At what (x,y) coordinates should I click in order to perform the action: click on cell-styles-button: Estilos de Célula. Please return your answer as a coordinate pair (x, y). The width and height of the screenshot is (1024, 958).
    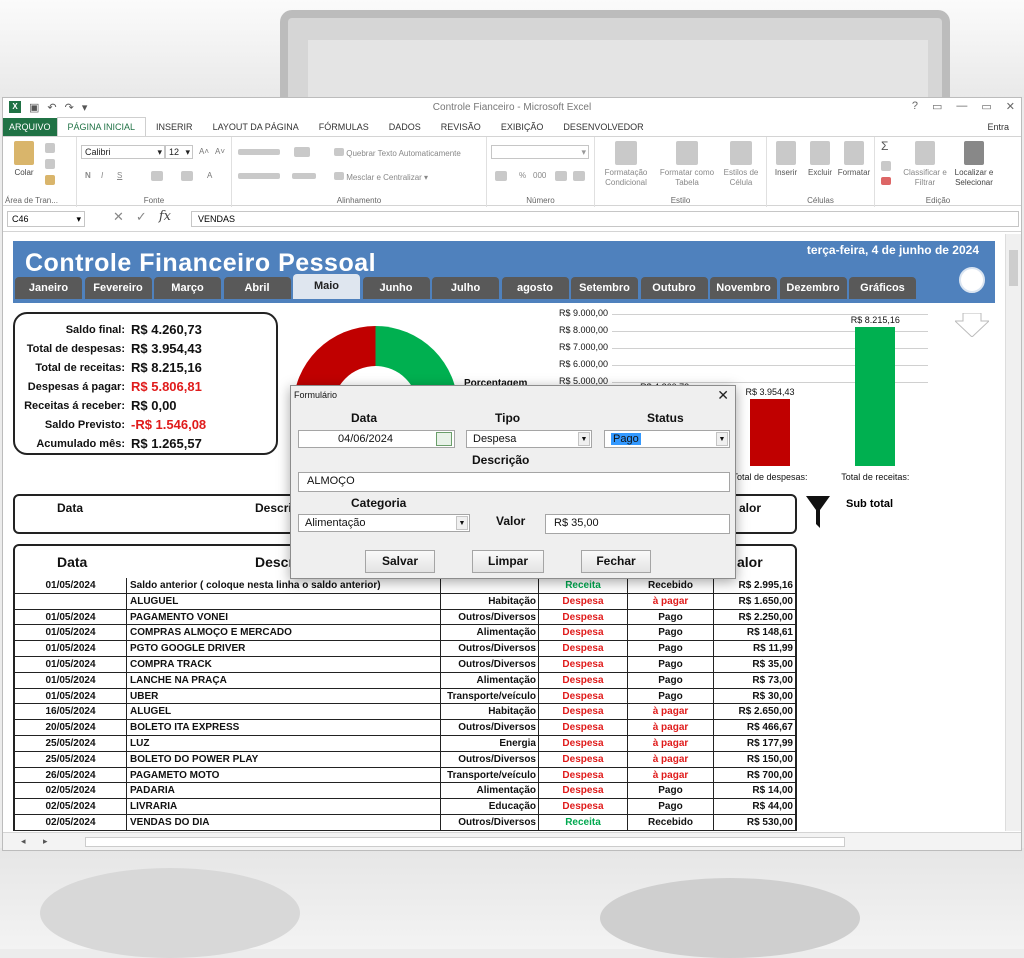
    Looking at the image, I should click on (741, 164).